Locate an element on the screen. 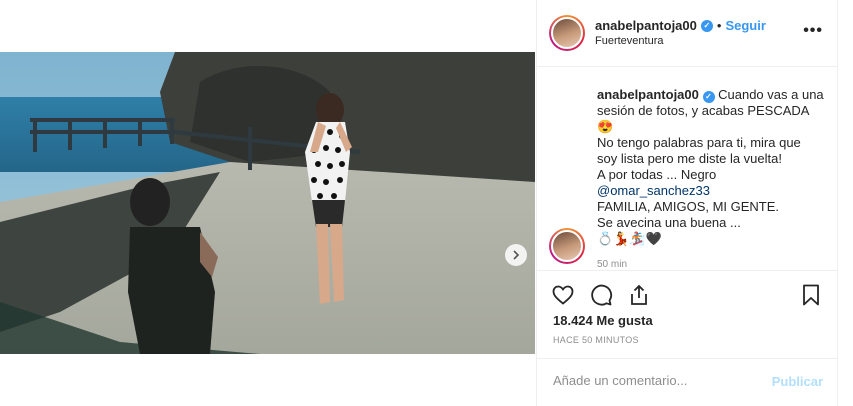 The width and height of the screenshot is (853, 406). caption-line-text: Cuando vas a una is located at coordinates (771, 94).